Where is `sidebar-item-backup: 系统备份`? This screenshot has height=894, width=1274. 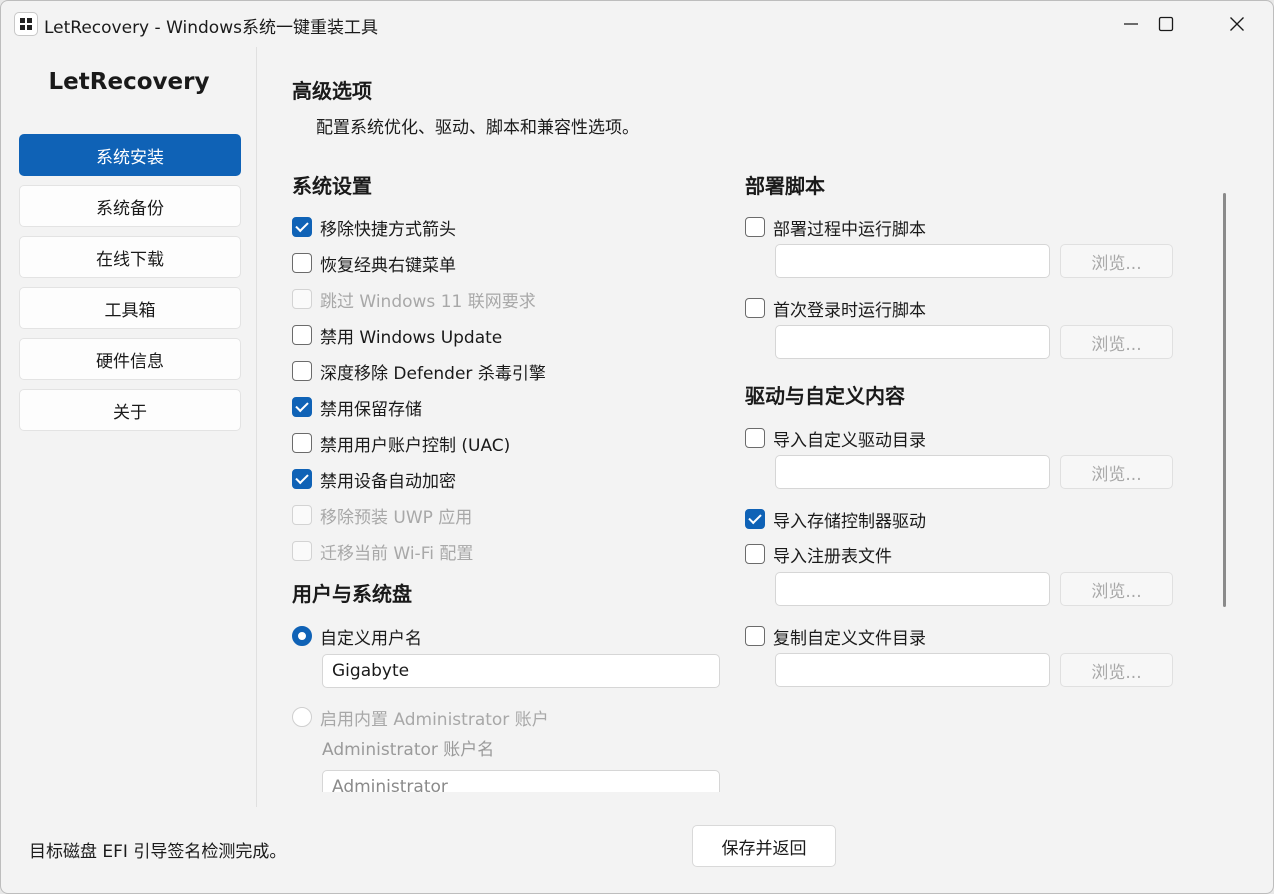
sidebar-item-backup: 系统备份 is located at coordinates (130, 206).